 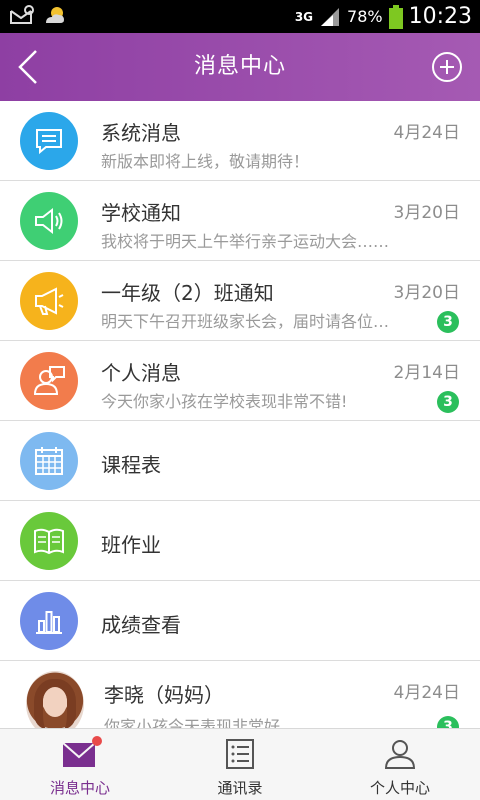 I want to click on item-date: 2月14日, so click(x=426, y=373).